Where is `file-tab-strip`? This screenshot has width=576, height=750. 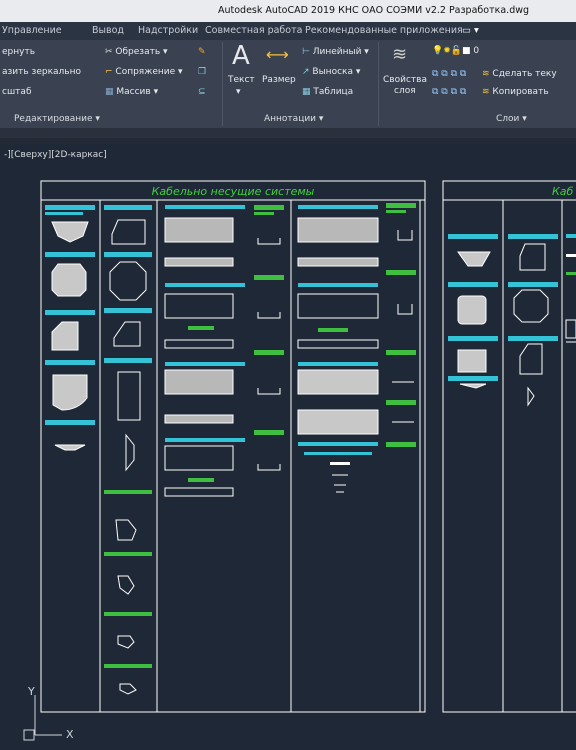 file-tab-strip is located at coordinates (288, 133).